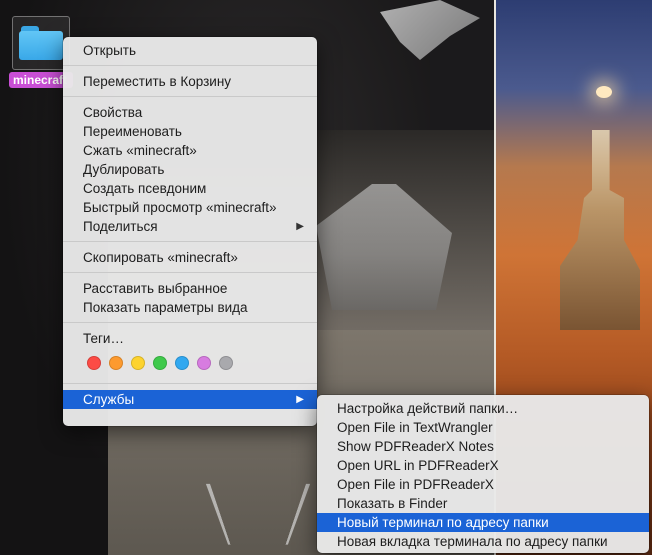 Image resolution: width=652 pixels, height=555 pixels. I want to click on tag-color-row, so click(190, 363).